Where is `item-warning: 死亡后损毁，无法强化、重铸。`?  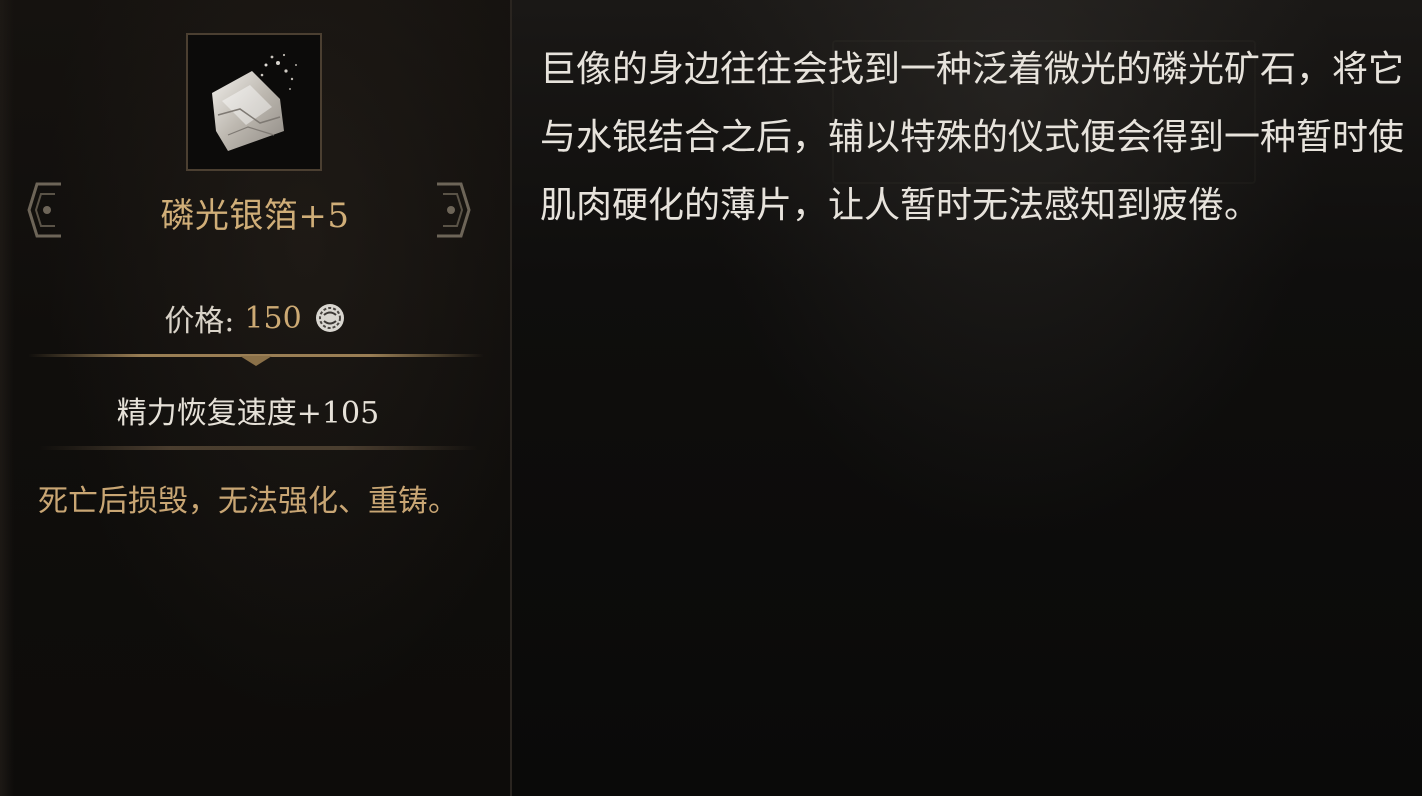 item-warning: 死亡后损毁，无法强化、重铸。 is located at coordinates (248, 501).